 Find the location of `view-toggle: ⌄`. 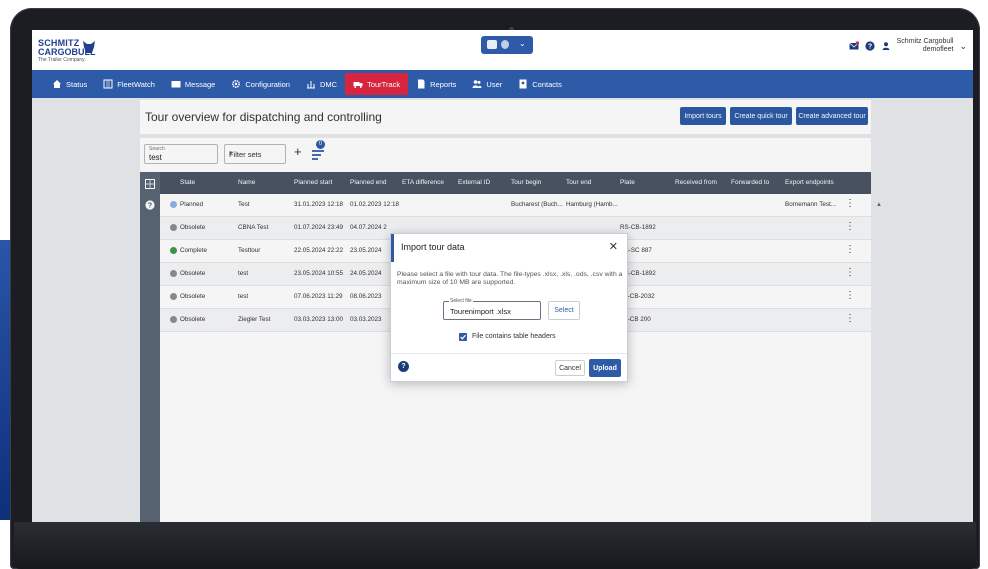

view-toggle: ⌄ is located at coordinates (507, 45).